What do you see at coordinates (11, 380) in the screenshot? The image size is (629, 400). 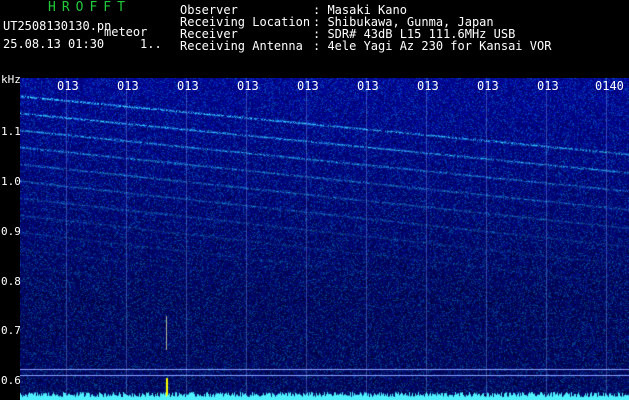 I see `freq-tick-0.6: 0.6` at bounding box center [11, 380].